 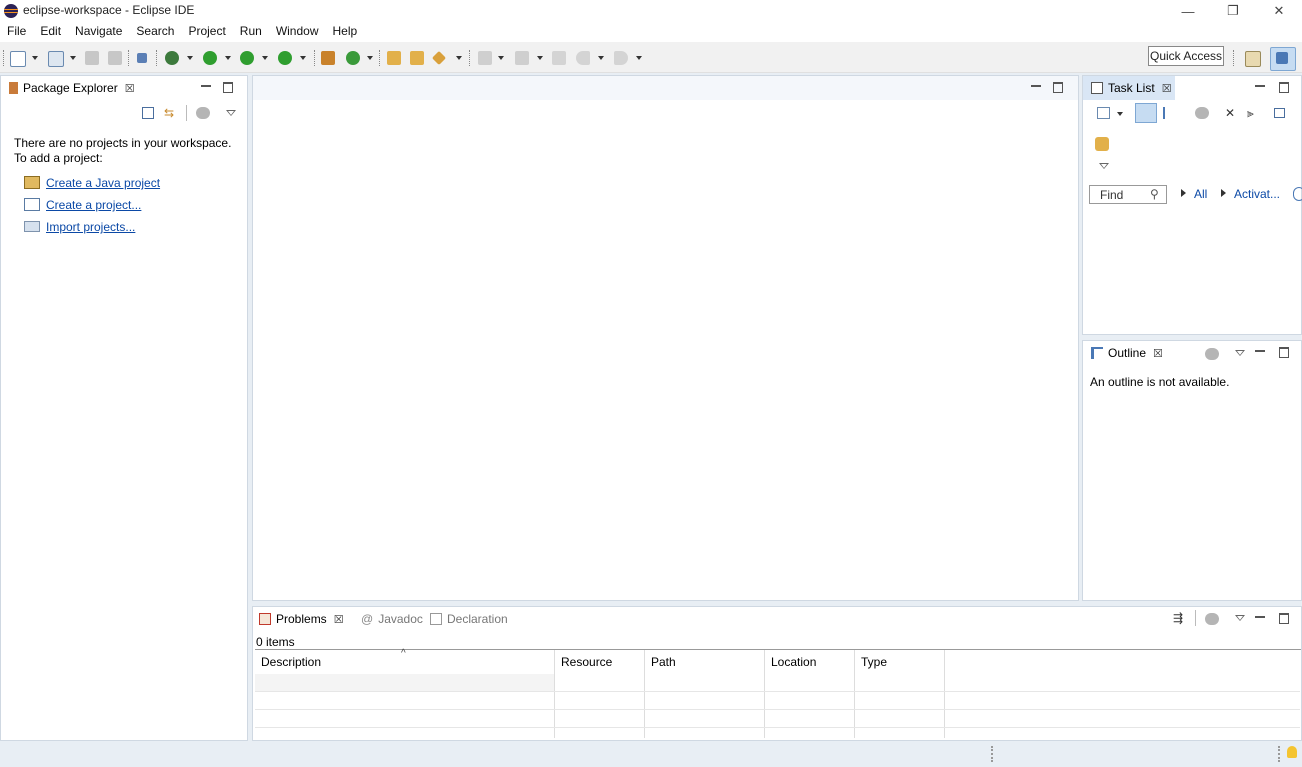 What do you see at coordinates (303, 619) in the screenshot?
I see `tab-problems: Problems ☒` at bounding box center [303, 619].